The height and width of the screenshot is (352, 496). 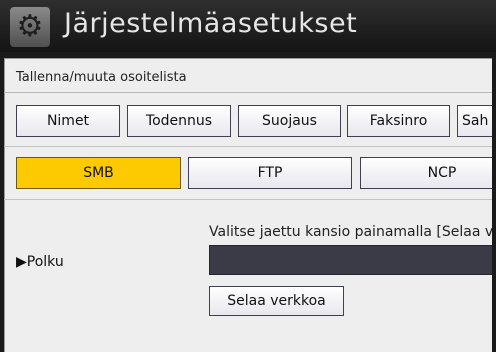 I want to click on tab-nimet: Nimet, so click(x=68, y=121).